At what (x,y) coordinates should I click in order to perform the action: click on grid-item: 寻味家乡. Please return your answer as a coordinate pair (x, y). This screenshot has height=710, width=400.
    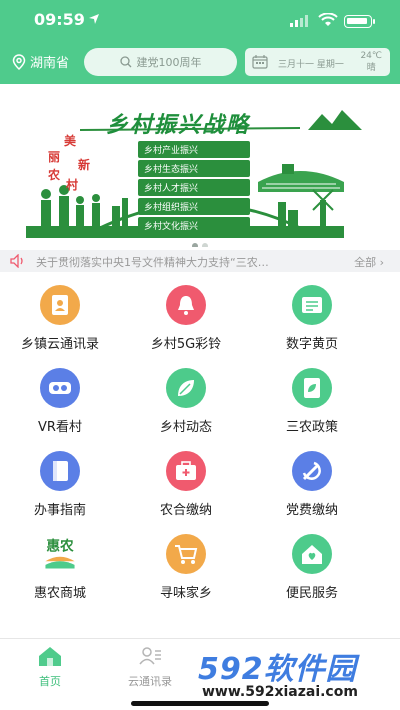
    Looking at the image, I should click on (186, 569).